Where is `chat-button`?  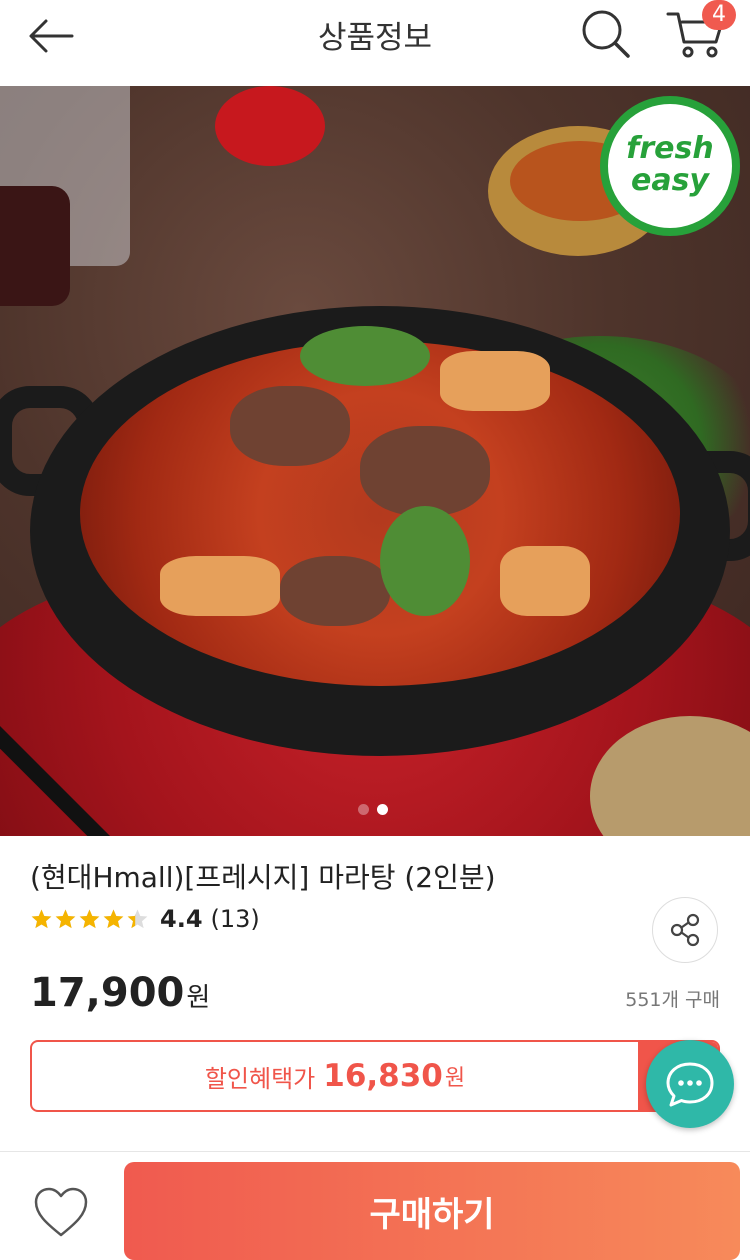
chat-button is located at coordinates (690, 1084).